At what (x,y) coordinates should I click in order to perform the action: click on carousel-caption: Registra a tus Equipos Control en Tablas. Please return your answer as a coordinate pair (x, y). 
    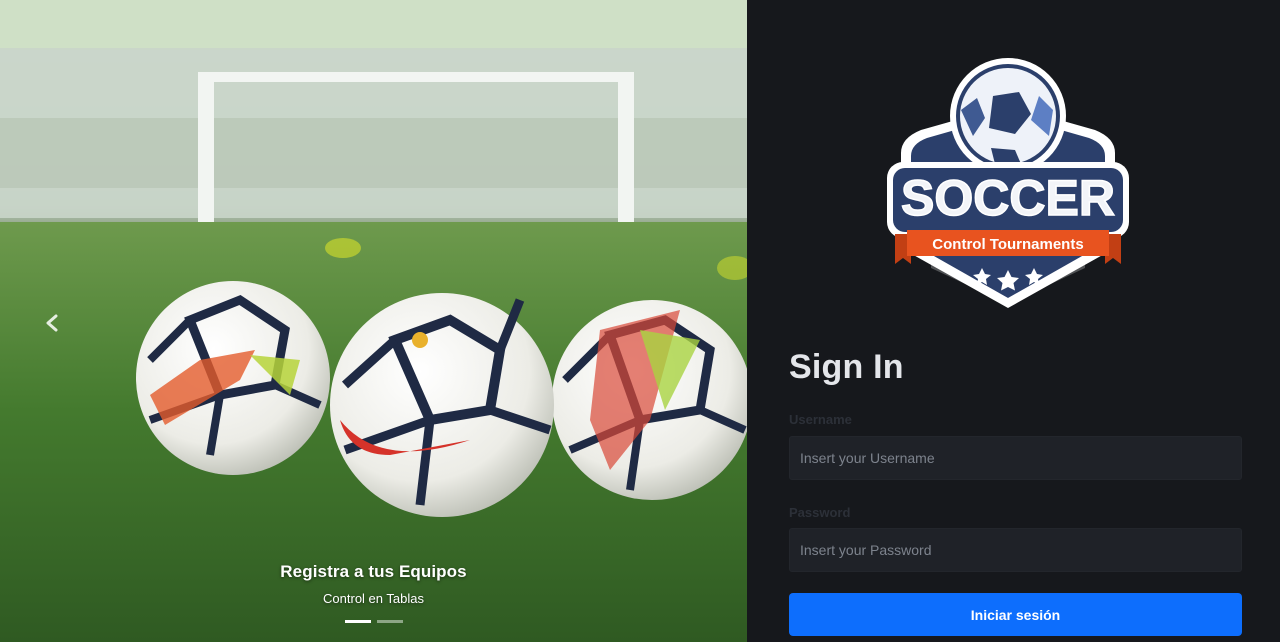
    Looking at the image, I should click on (373, 584).